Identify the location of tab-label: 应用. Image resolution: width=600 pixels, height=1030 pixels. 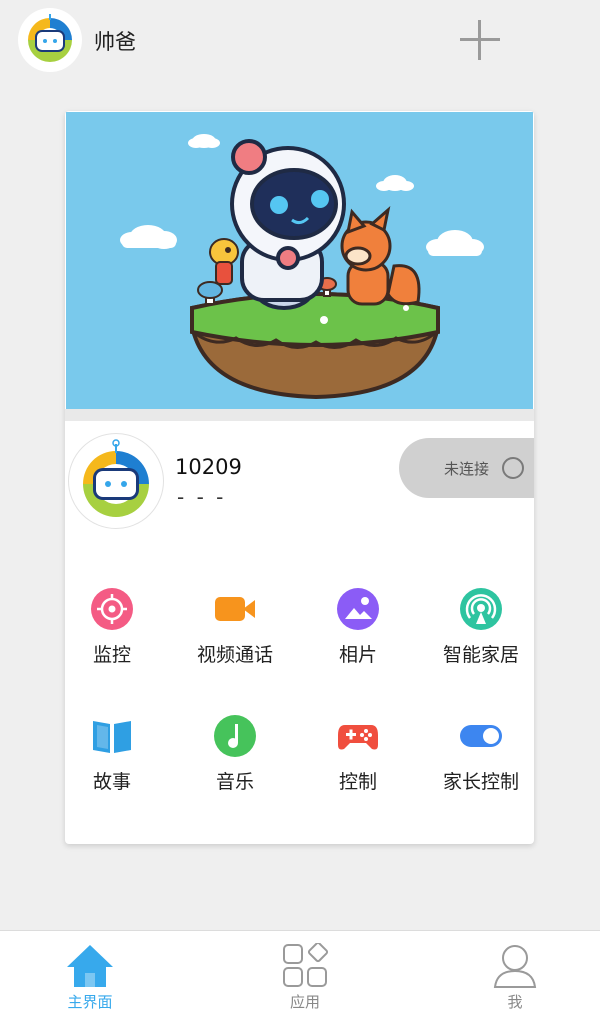
(304, 1002).